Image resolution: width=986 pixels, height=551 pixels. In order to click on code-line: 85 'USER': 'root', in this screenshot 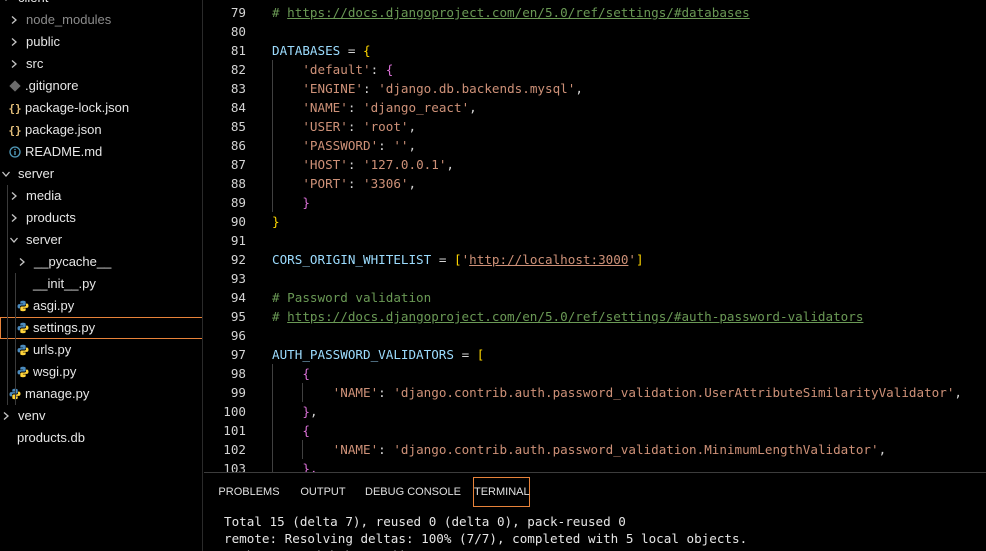, I will do `click(595, 126)`.